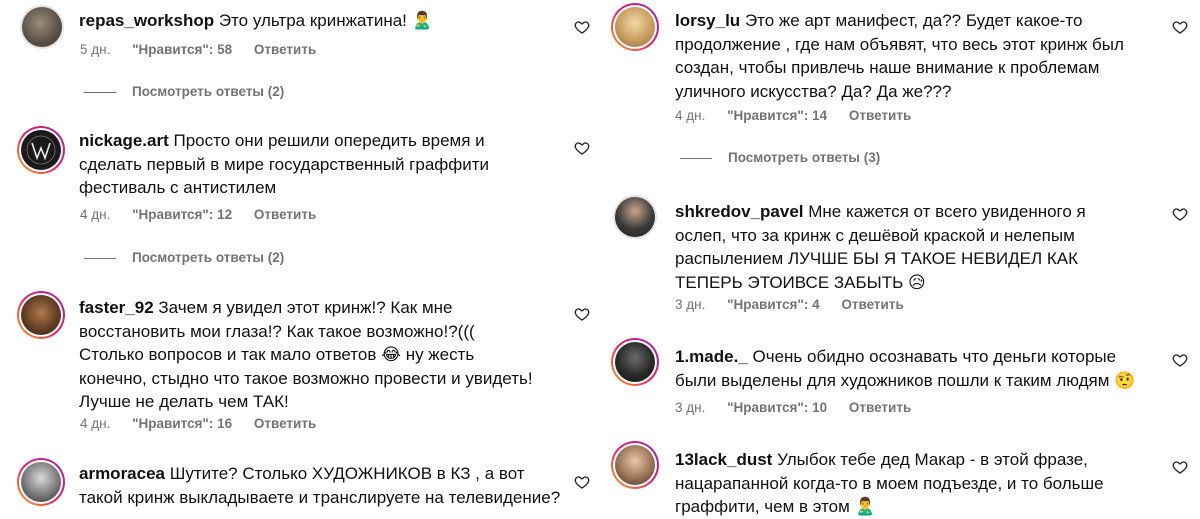  What do you see at coordinates (124, 140) in the screenshot?
I see `comment-username: nickage.art` at bounding box center [124, 140].